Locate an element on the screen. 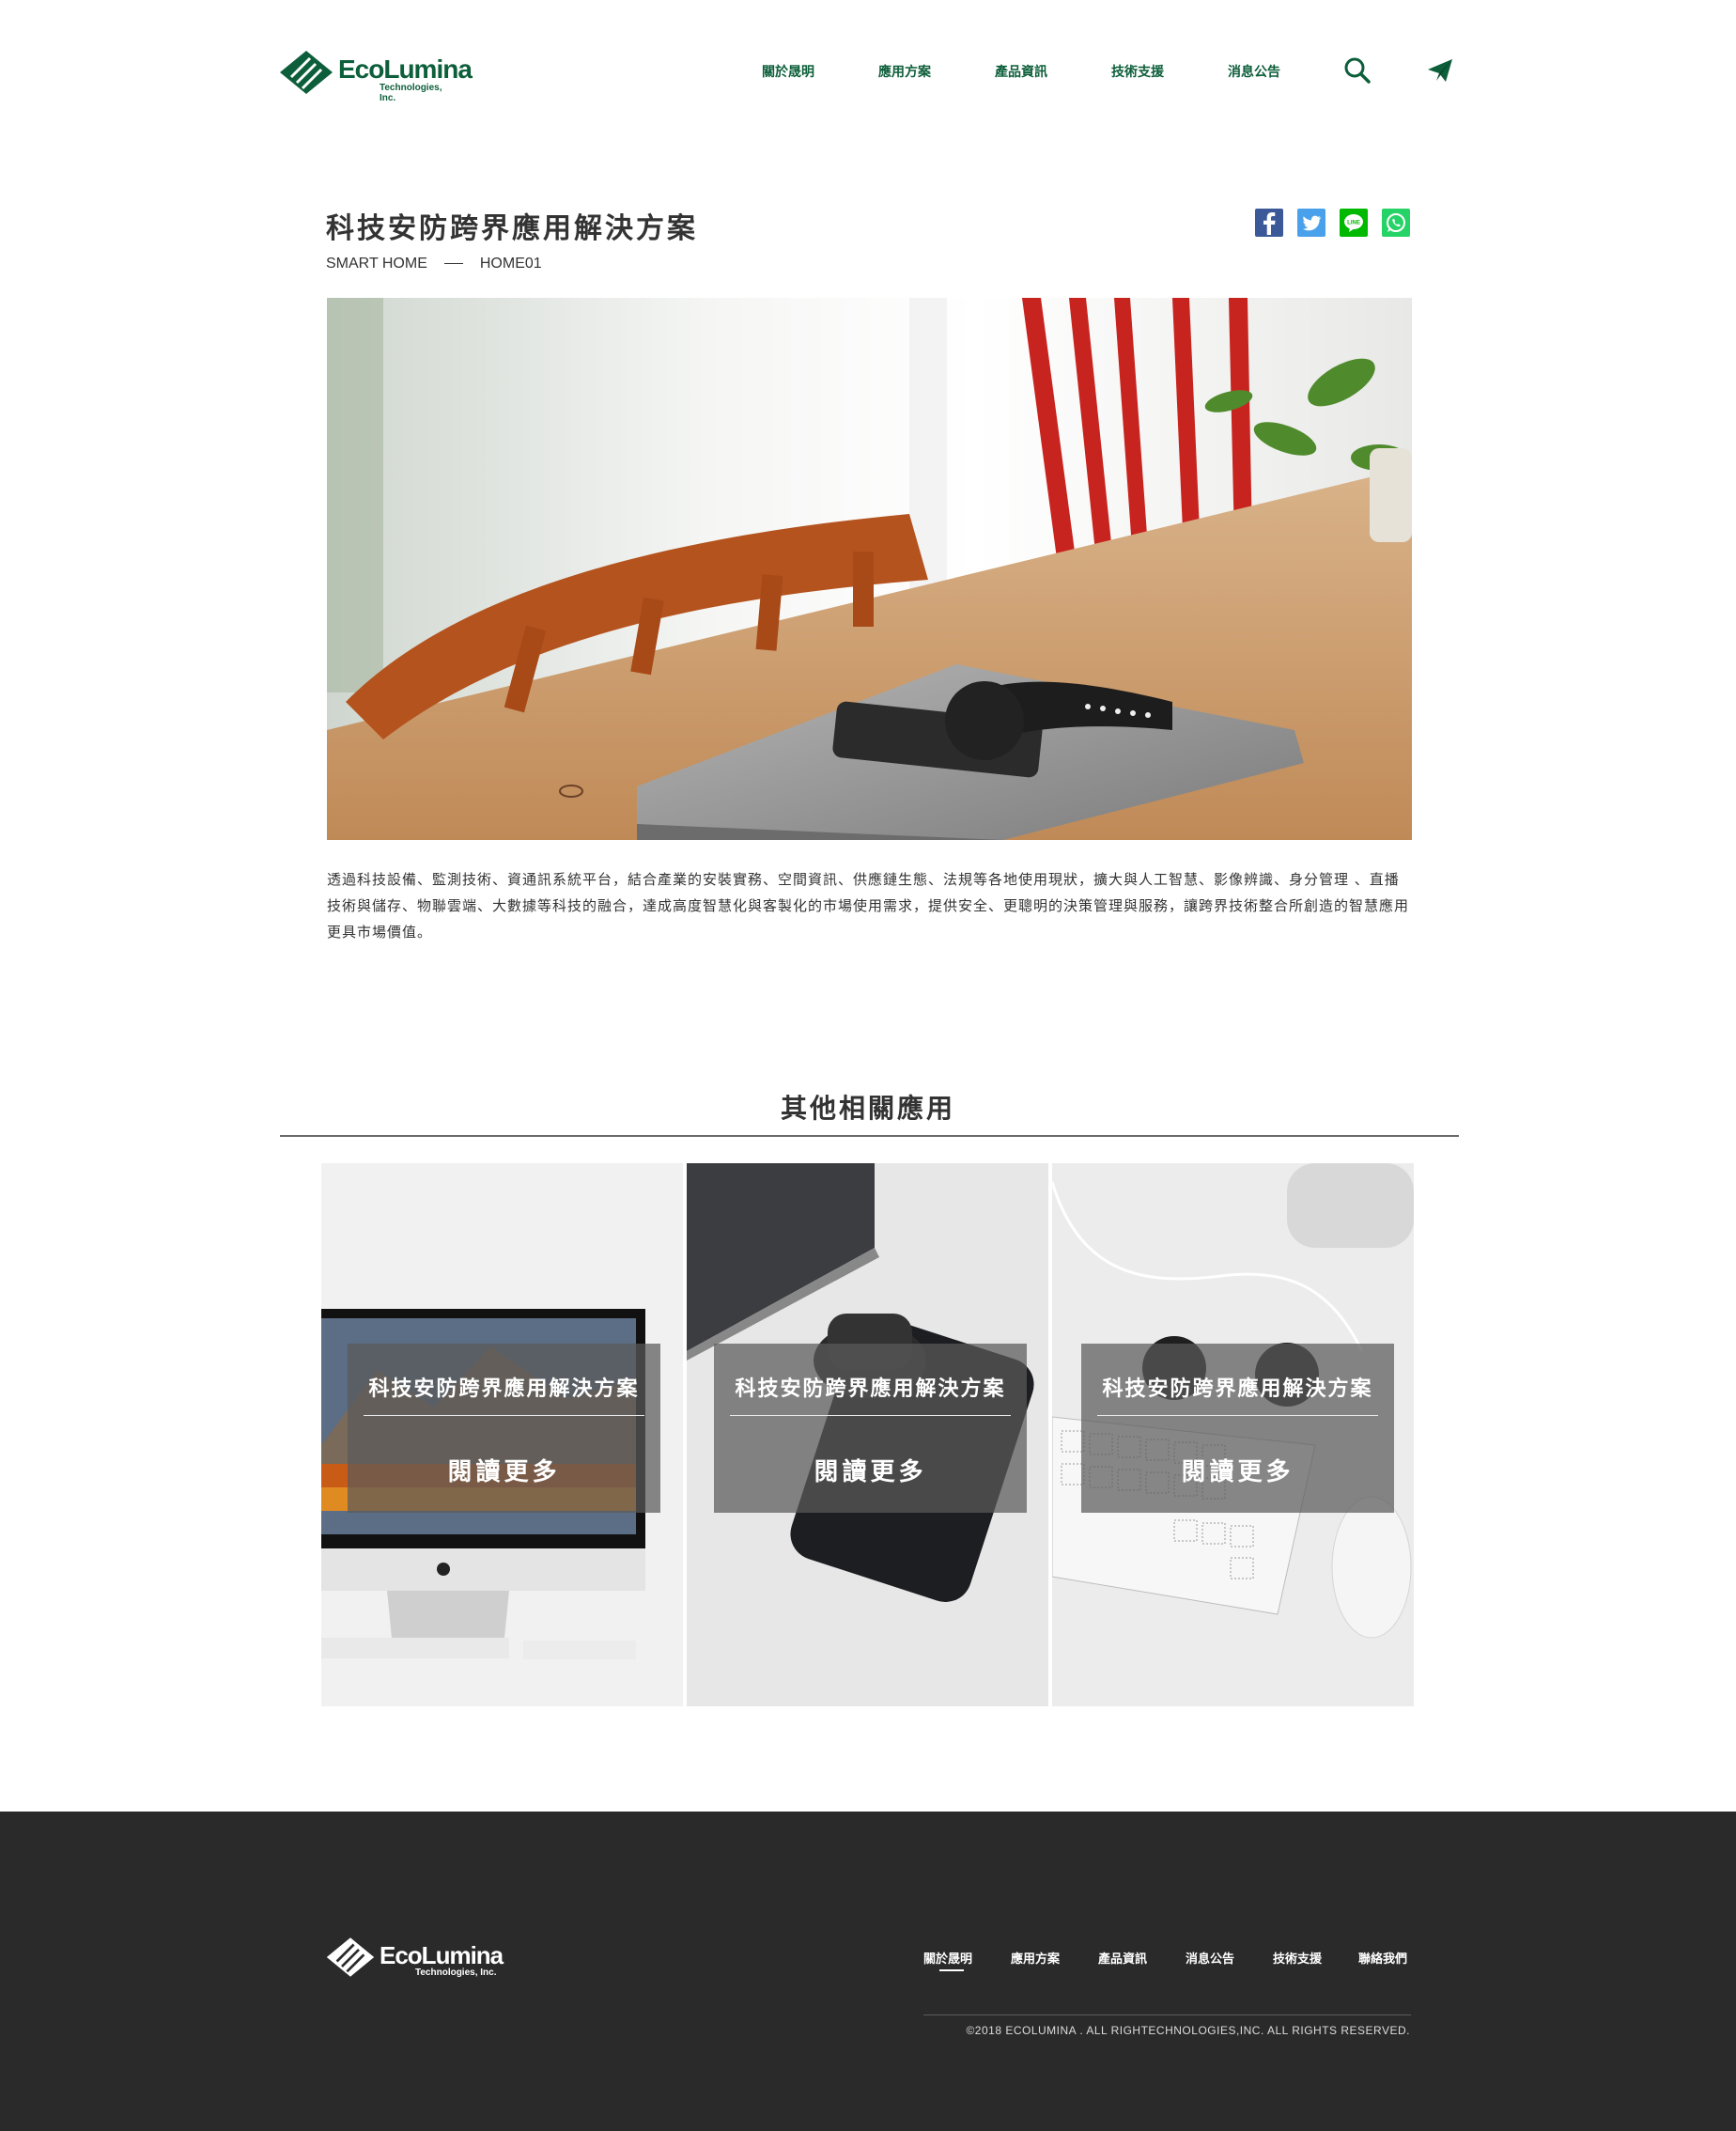 This screenshot has height=2131, width=1736. footer-divider is located at coordinates (1167, 2015).